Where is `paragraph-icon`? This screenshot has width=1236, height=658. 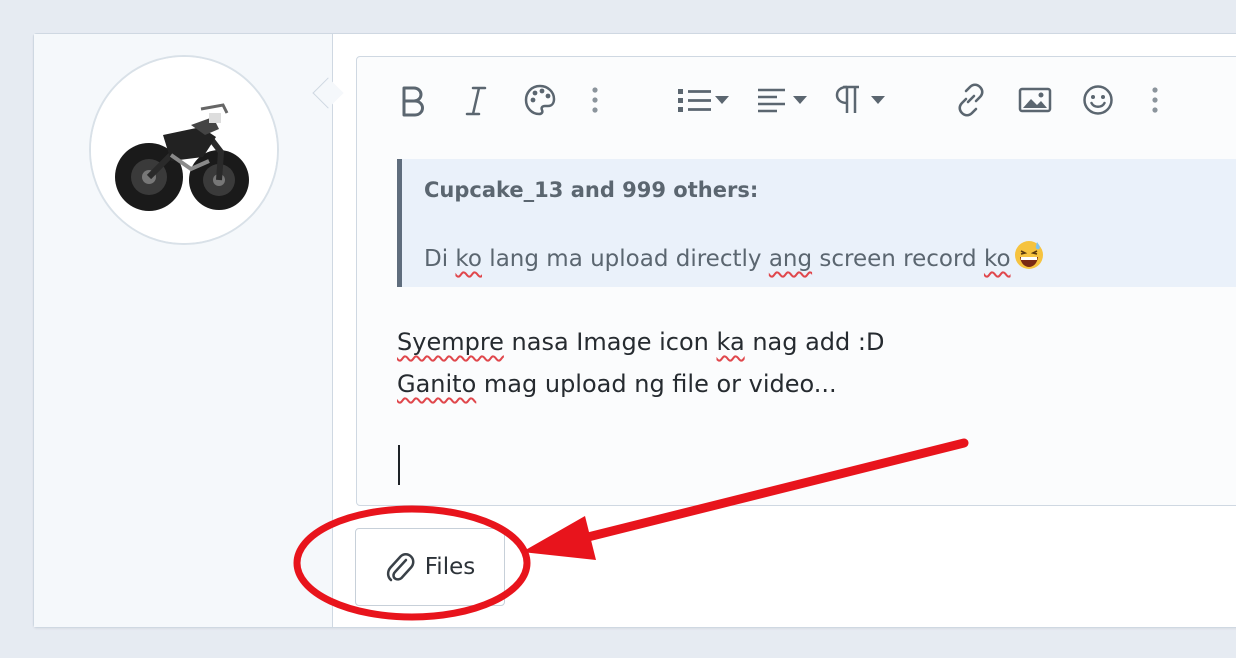
paragraph-icon is located at coordinates (860, 99).